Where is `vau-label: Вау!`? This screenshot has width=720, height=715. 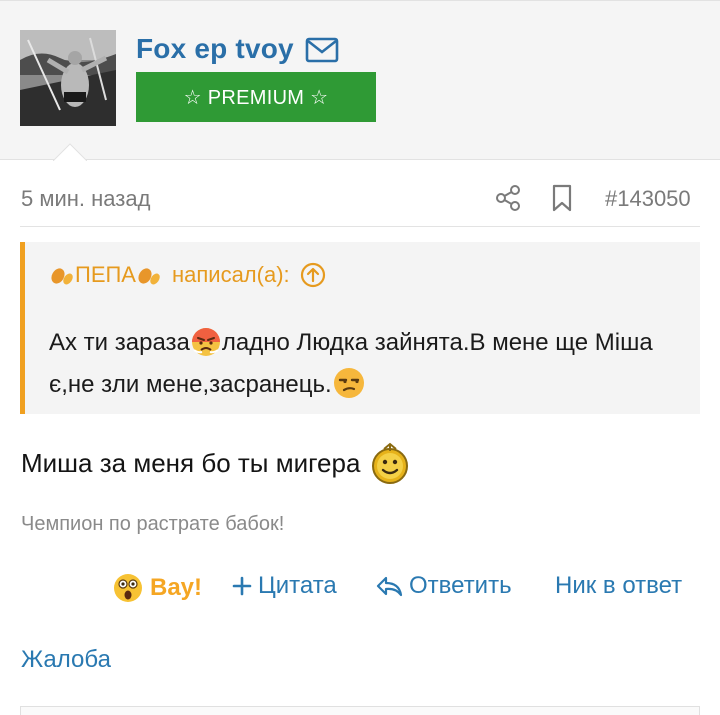 vau-label: Вау! is located at coordinates (176, 587).